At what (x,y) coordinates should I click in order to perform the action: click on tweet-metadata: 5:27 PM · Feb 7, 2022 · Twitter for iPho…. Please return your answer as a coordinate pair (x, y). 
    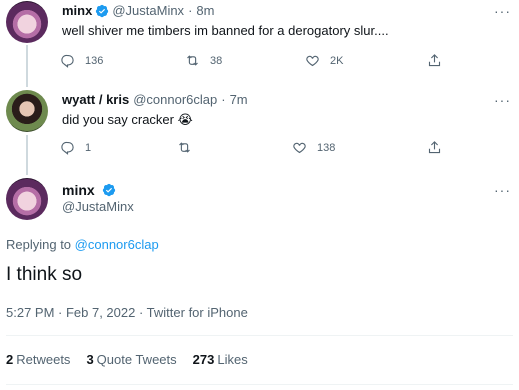
    Looking at the image, I should click on (127, 312).